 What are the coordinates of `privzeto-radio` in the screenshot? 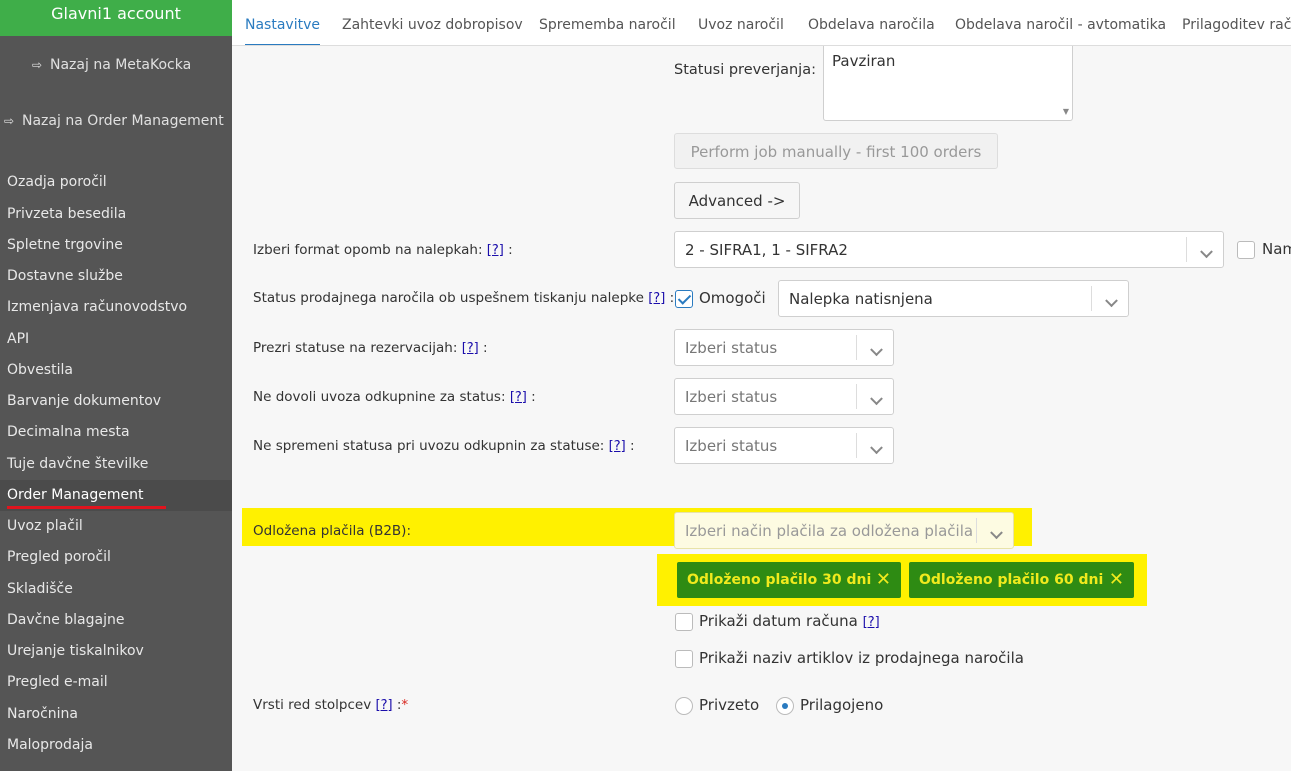 It's located at (684, 706).